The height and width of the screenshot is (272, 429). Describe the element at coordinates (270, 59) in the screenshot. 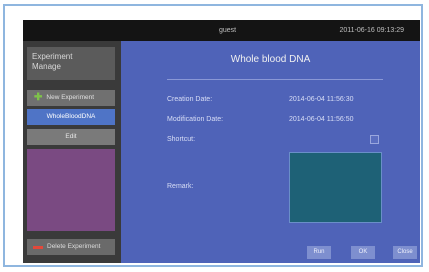

I see `experiment-title: Whole blood DNA` at that location.